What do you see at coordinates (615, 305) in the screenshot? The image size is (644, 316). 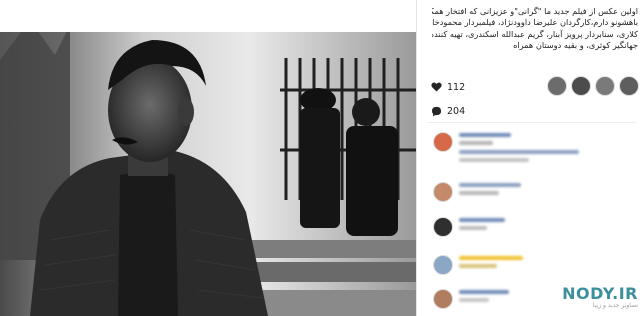 I see `watermark-subtext: تصاویر جدید و زیبا` at bounding box center [615, 305].